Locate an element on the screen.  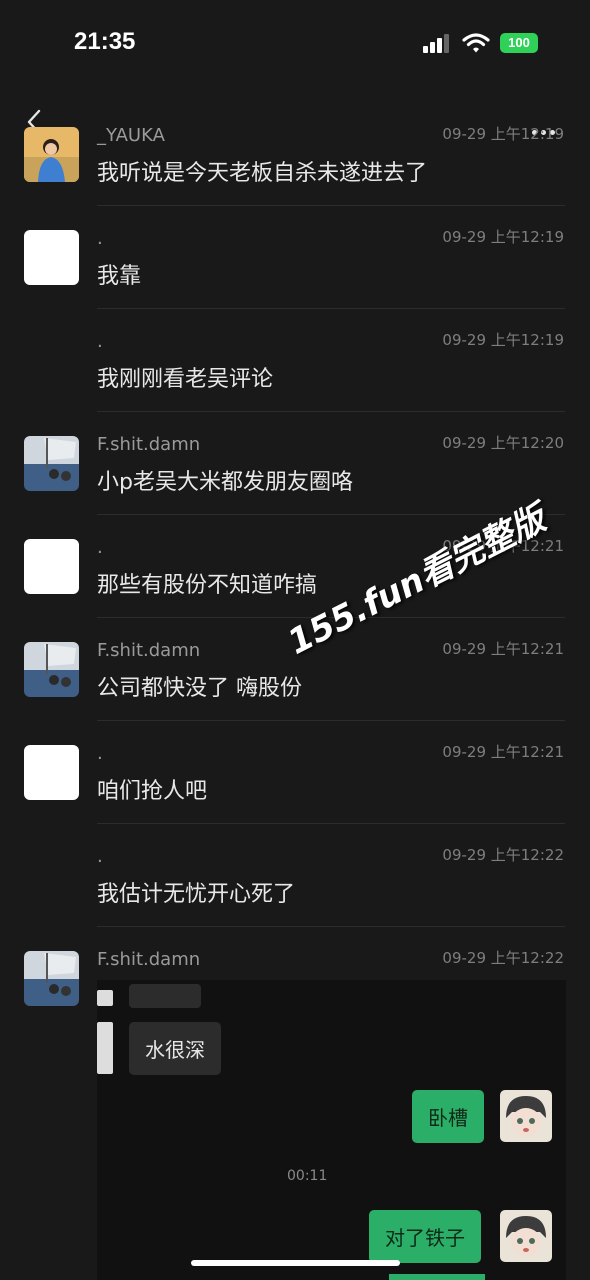
message-row: . 09-29 上午12:21 咱们抢人吧 is located at coordinates (295, 772).